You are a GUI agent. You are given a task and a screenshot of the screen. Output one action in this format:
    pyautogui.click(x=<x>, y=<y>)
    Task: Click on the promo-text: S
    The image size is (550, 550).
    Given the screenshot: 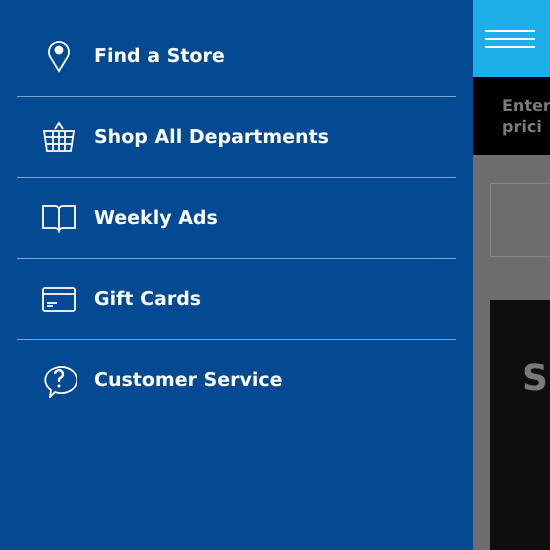 What is the action you would take?
    pyautogui.click(x=535, y=378)
    